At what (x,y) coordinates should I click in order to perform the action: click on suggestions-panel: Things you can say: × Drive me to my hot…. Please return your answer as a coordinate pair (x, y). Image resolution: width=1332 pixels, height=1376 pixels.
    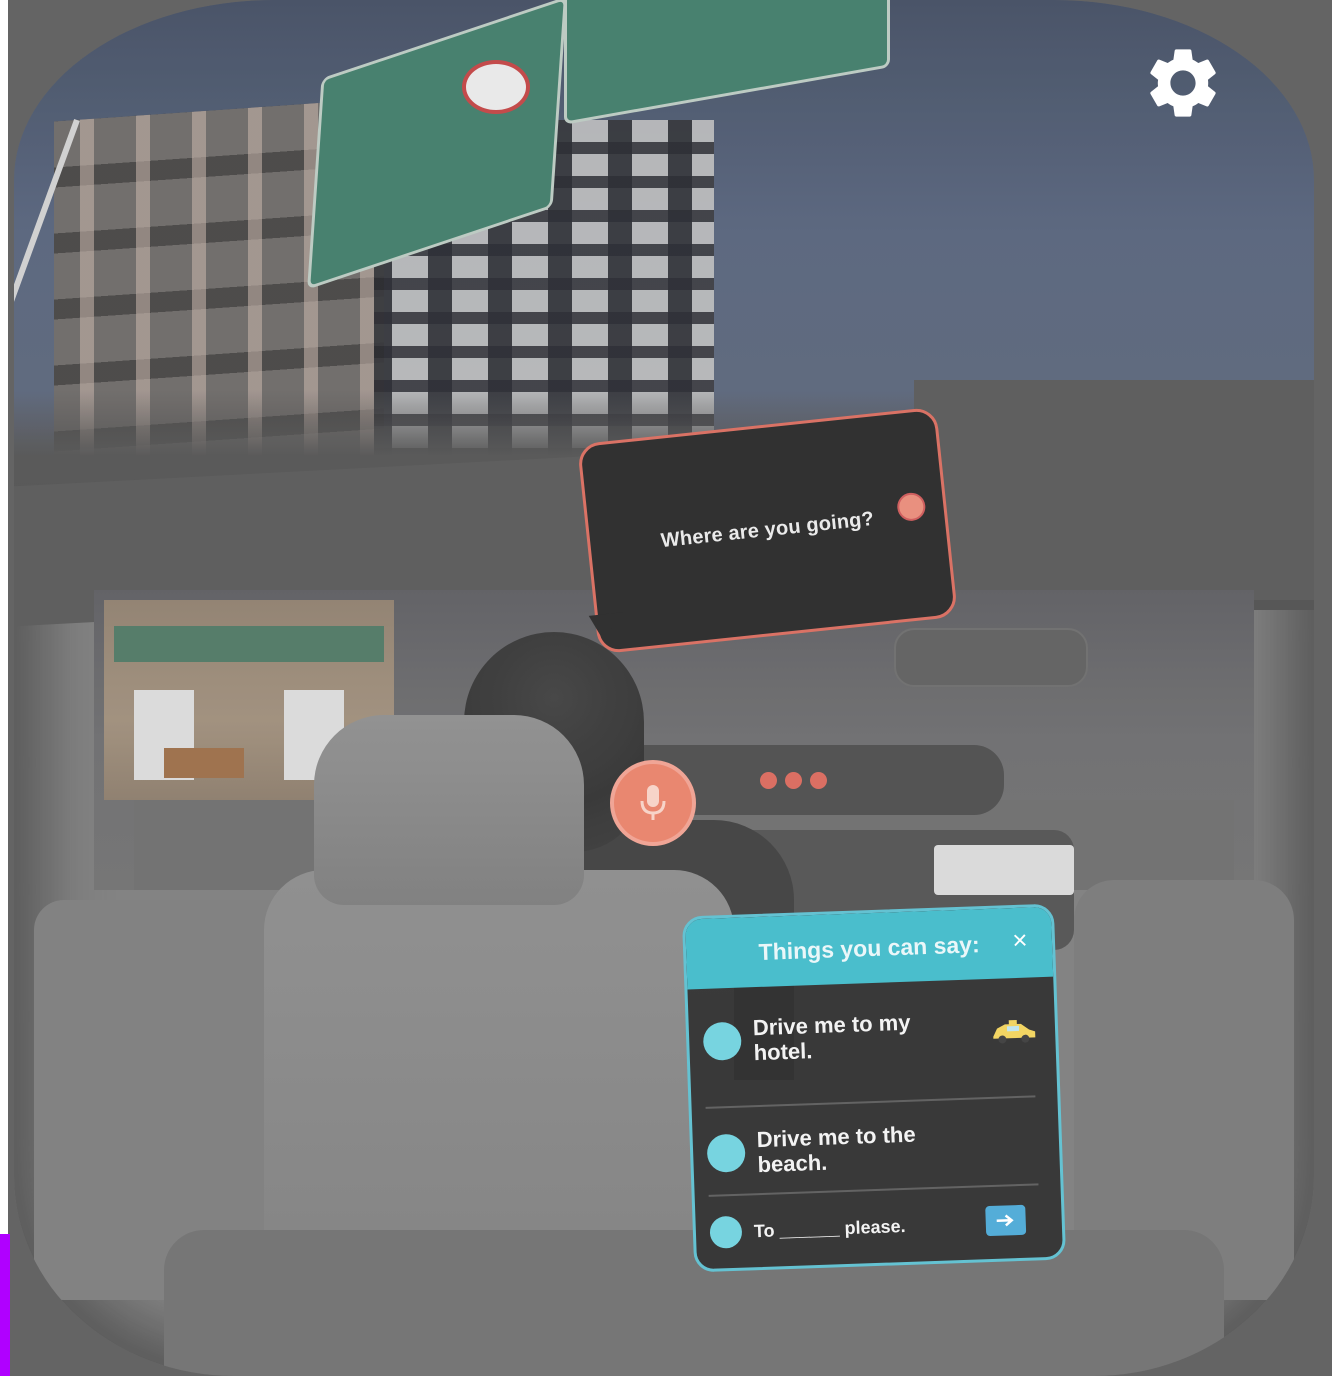
    Looking at the image, I should click on (874, 1088).